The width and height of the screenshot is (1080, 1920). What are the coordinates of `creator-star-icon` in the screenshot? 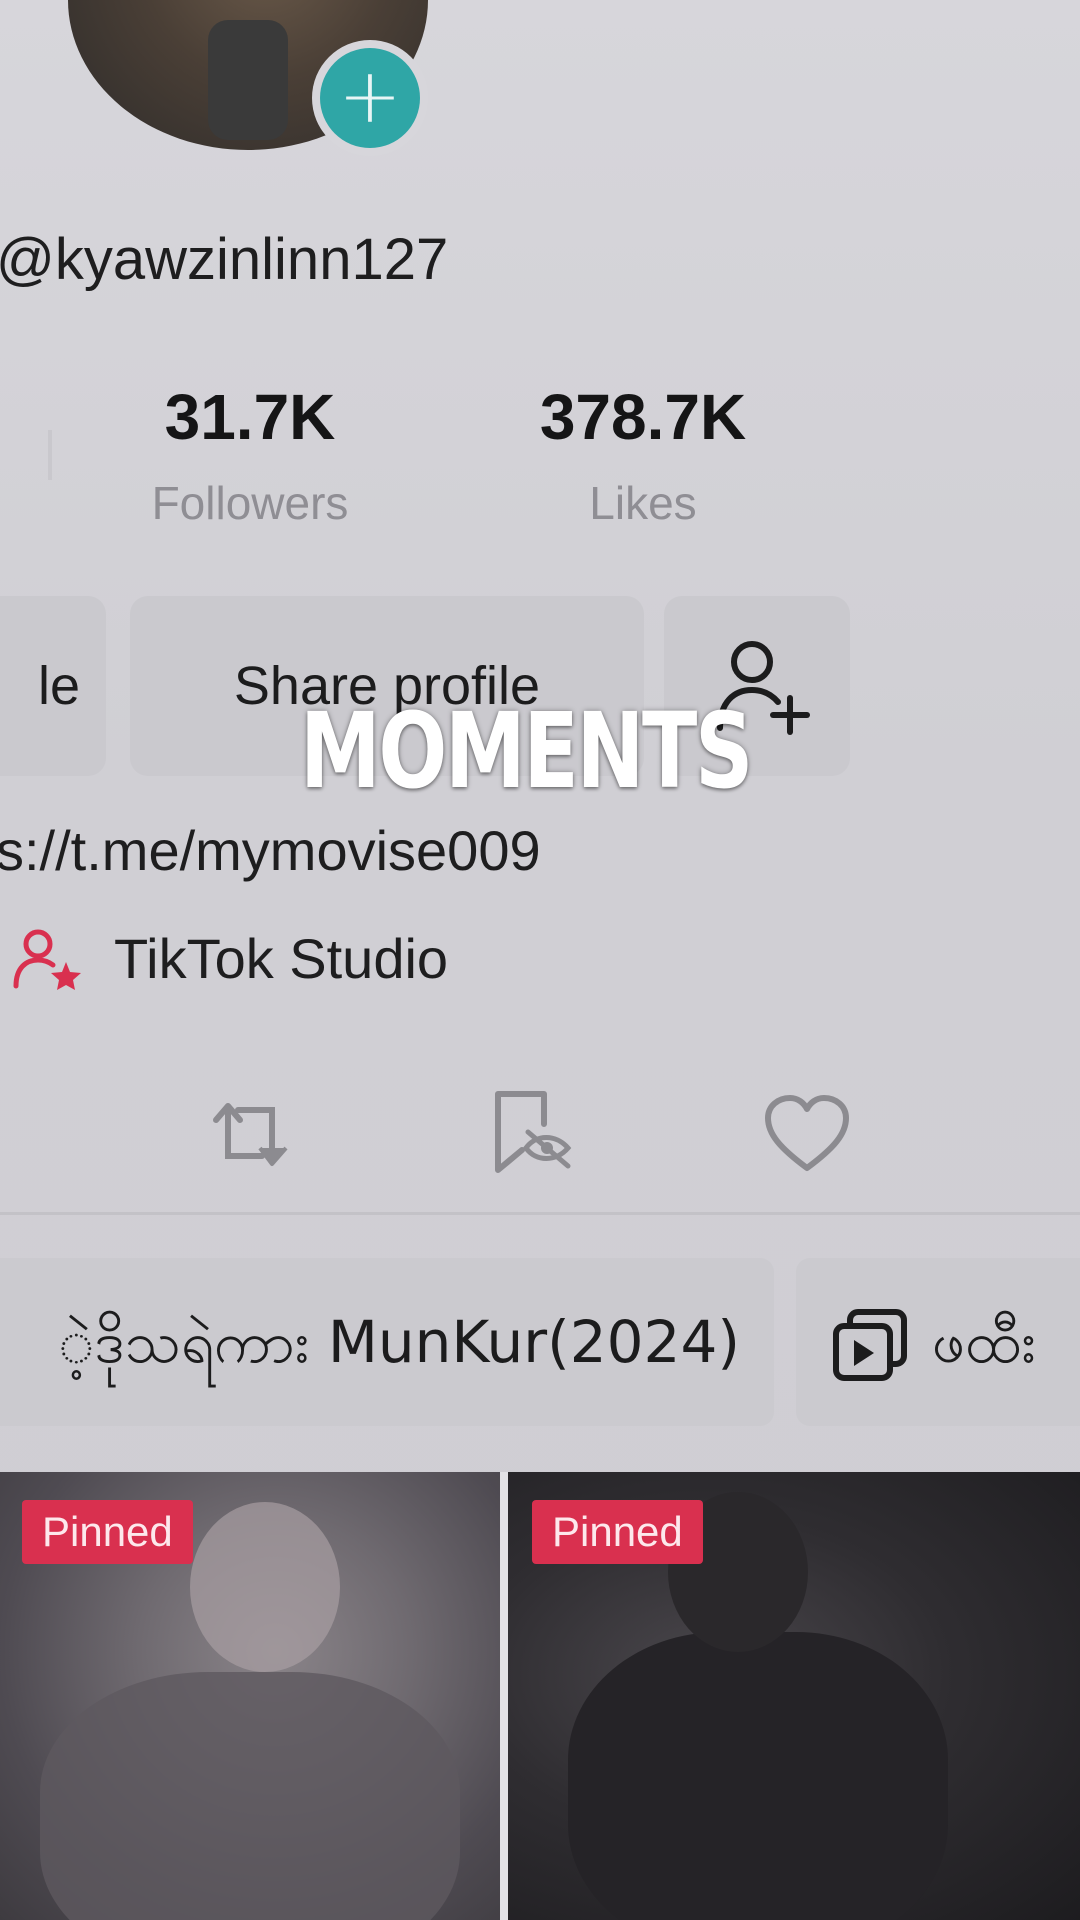 It's located at (47, 959).